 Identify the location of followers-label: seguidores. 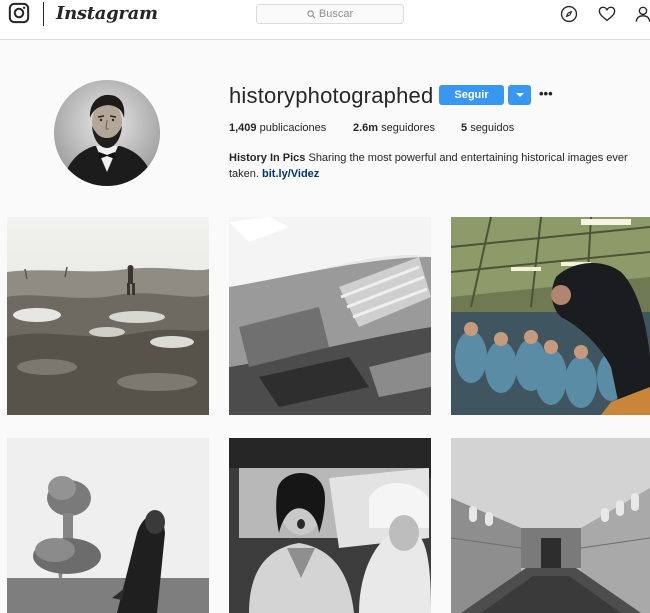
(408, 128).